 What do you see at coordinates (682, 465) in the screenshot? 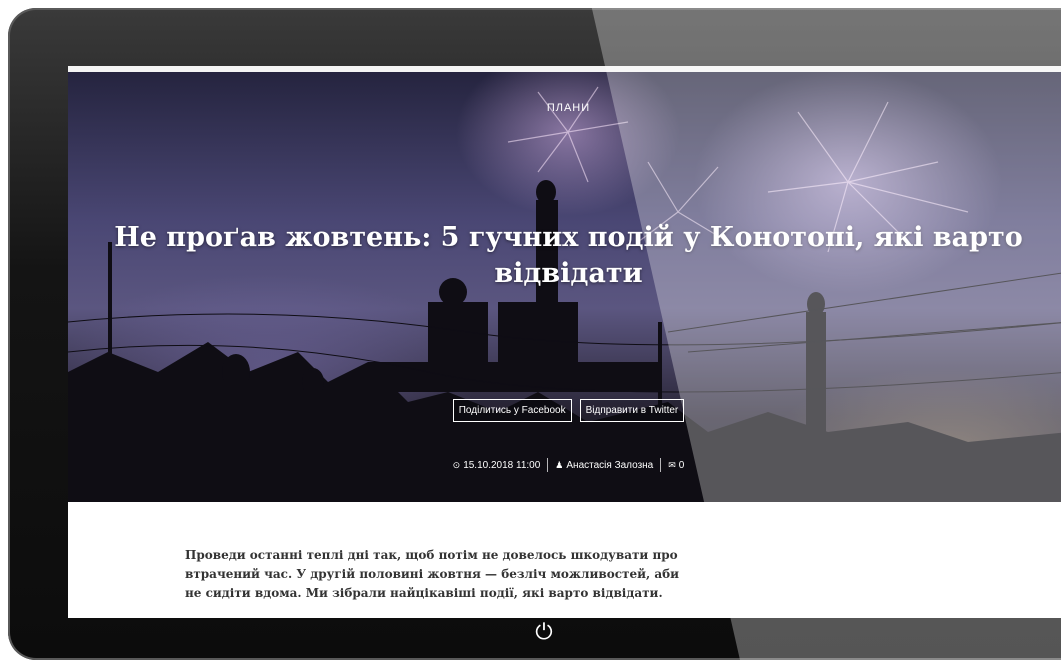
I see `comment-count: 0` at bounding box center [682, 465].